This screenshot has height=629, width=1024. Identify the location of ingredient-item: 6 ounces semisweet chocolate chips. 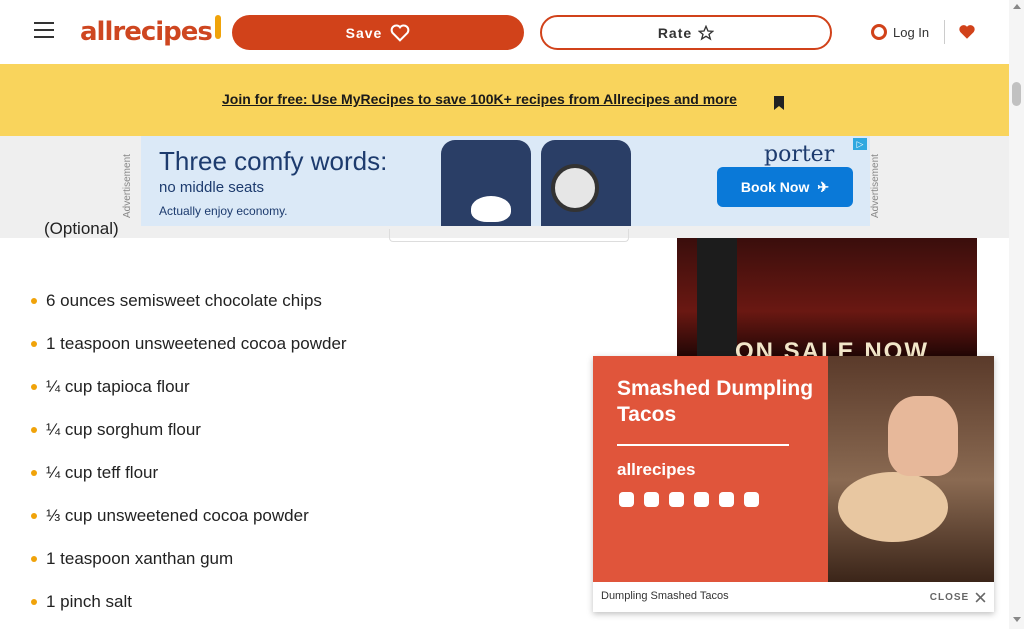
(202, 301).